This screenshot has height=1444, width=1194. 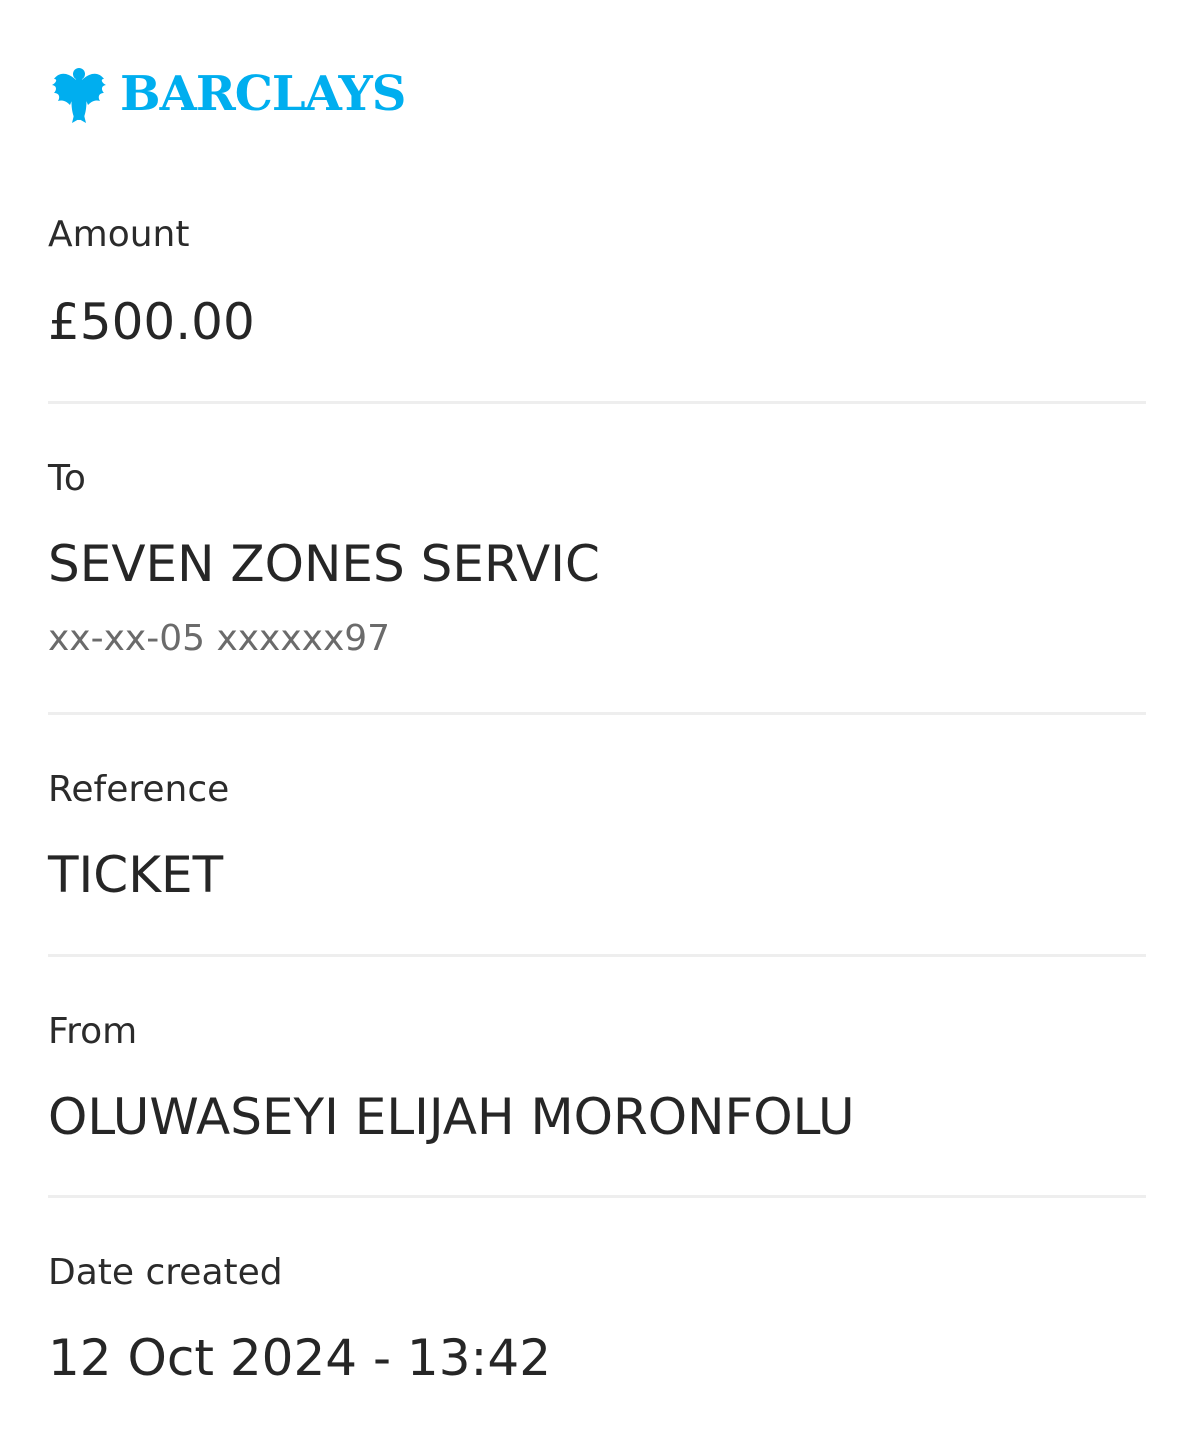 I want to click on amount-value: £500.00, so click(x=151, y=322).